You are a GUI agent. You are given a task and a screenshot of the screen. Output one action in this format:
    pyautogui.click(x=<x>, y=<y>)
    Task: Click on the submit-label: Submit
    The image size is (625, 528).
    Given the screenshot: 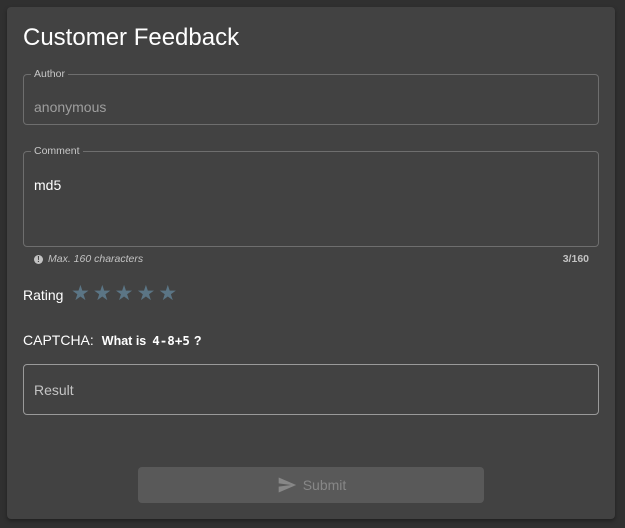 What is the action you would take?
    pyautogui.click(x=324, y=485)
    